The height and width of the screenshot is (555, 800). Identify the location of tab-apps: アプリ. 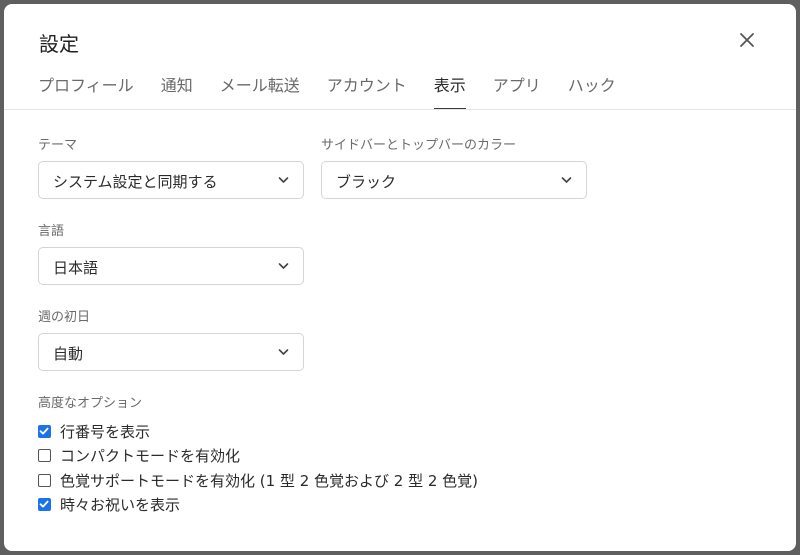
(517, 93).